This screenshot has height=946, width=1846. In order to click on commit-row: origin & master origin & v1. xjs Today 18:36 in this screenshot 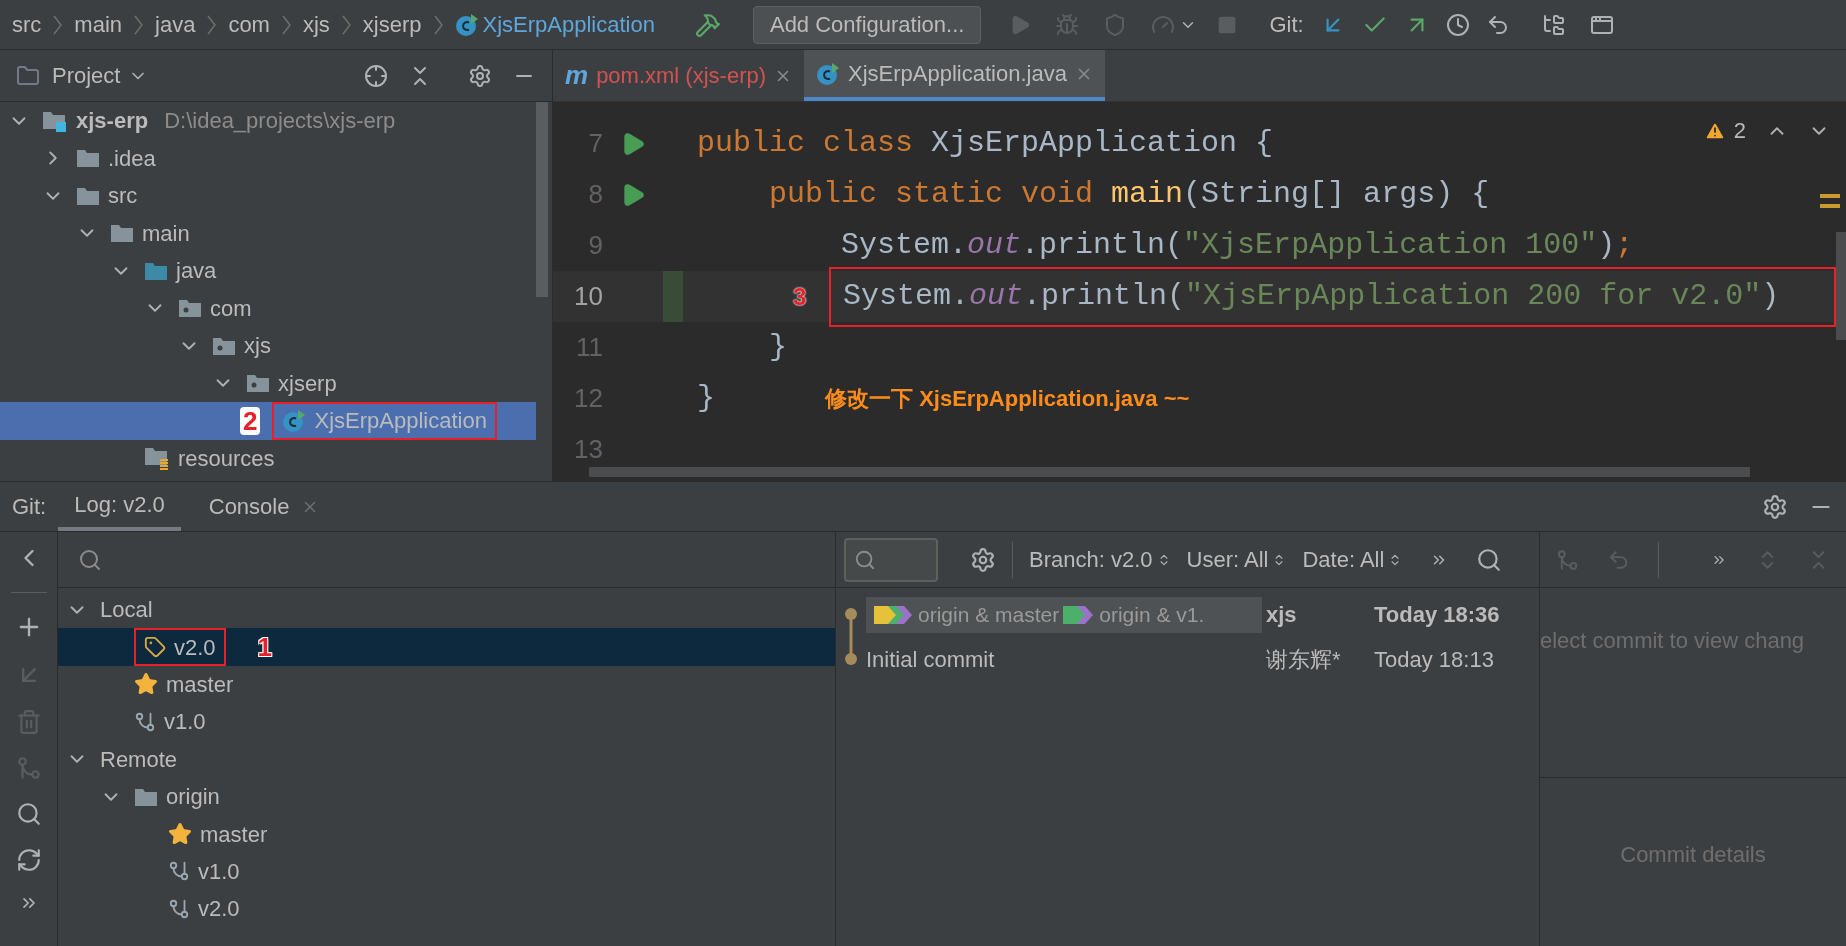, I will do `click(1187, 614)`.